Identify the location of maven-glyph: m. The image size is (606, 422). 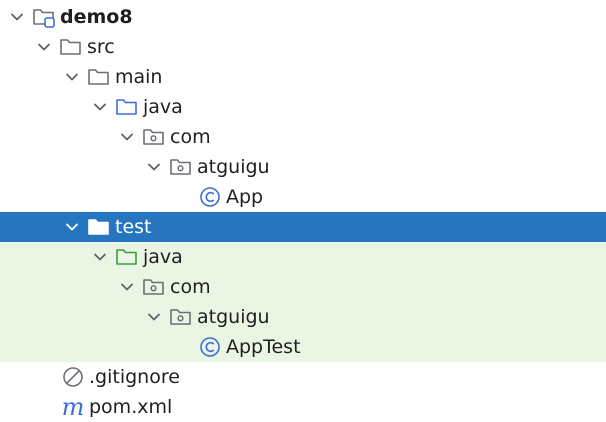
(73, 407).